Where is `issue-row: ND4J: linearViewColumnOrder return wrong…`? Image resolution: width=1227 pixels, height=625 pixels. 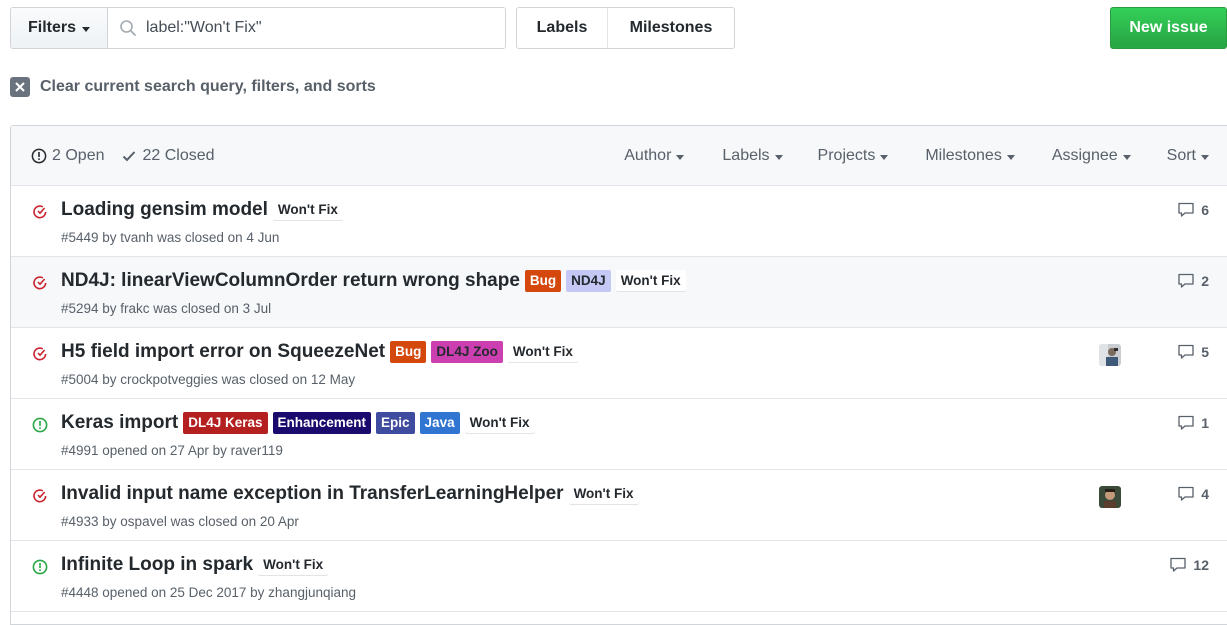 issue-row: ND4J: linearViewColumnOrder return wrong… is located at coordinates (619, 292).